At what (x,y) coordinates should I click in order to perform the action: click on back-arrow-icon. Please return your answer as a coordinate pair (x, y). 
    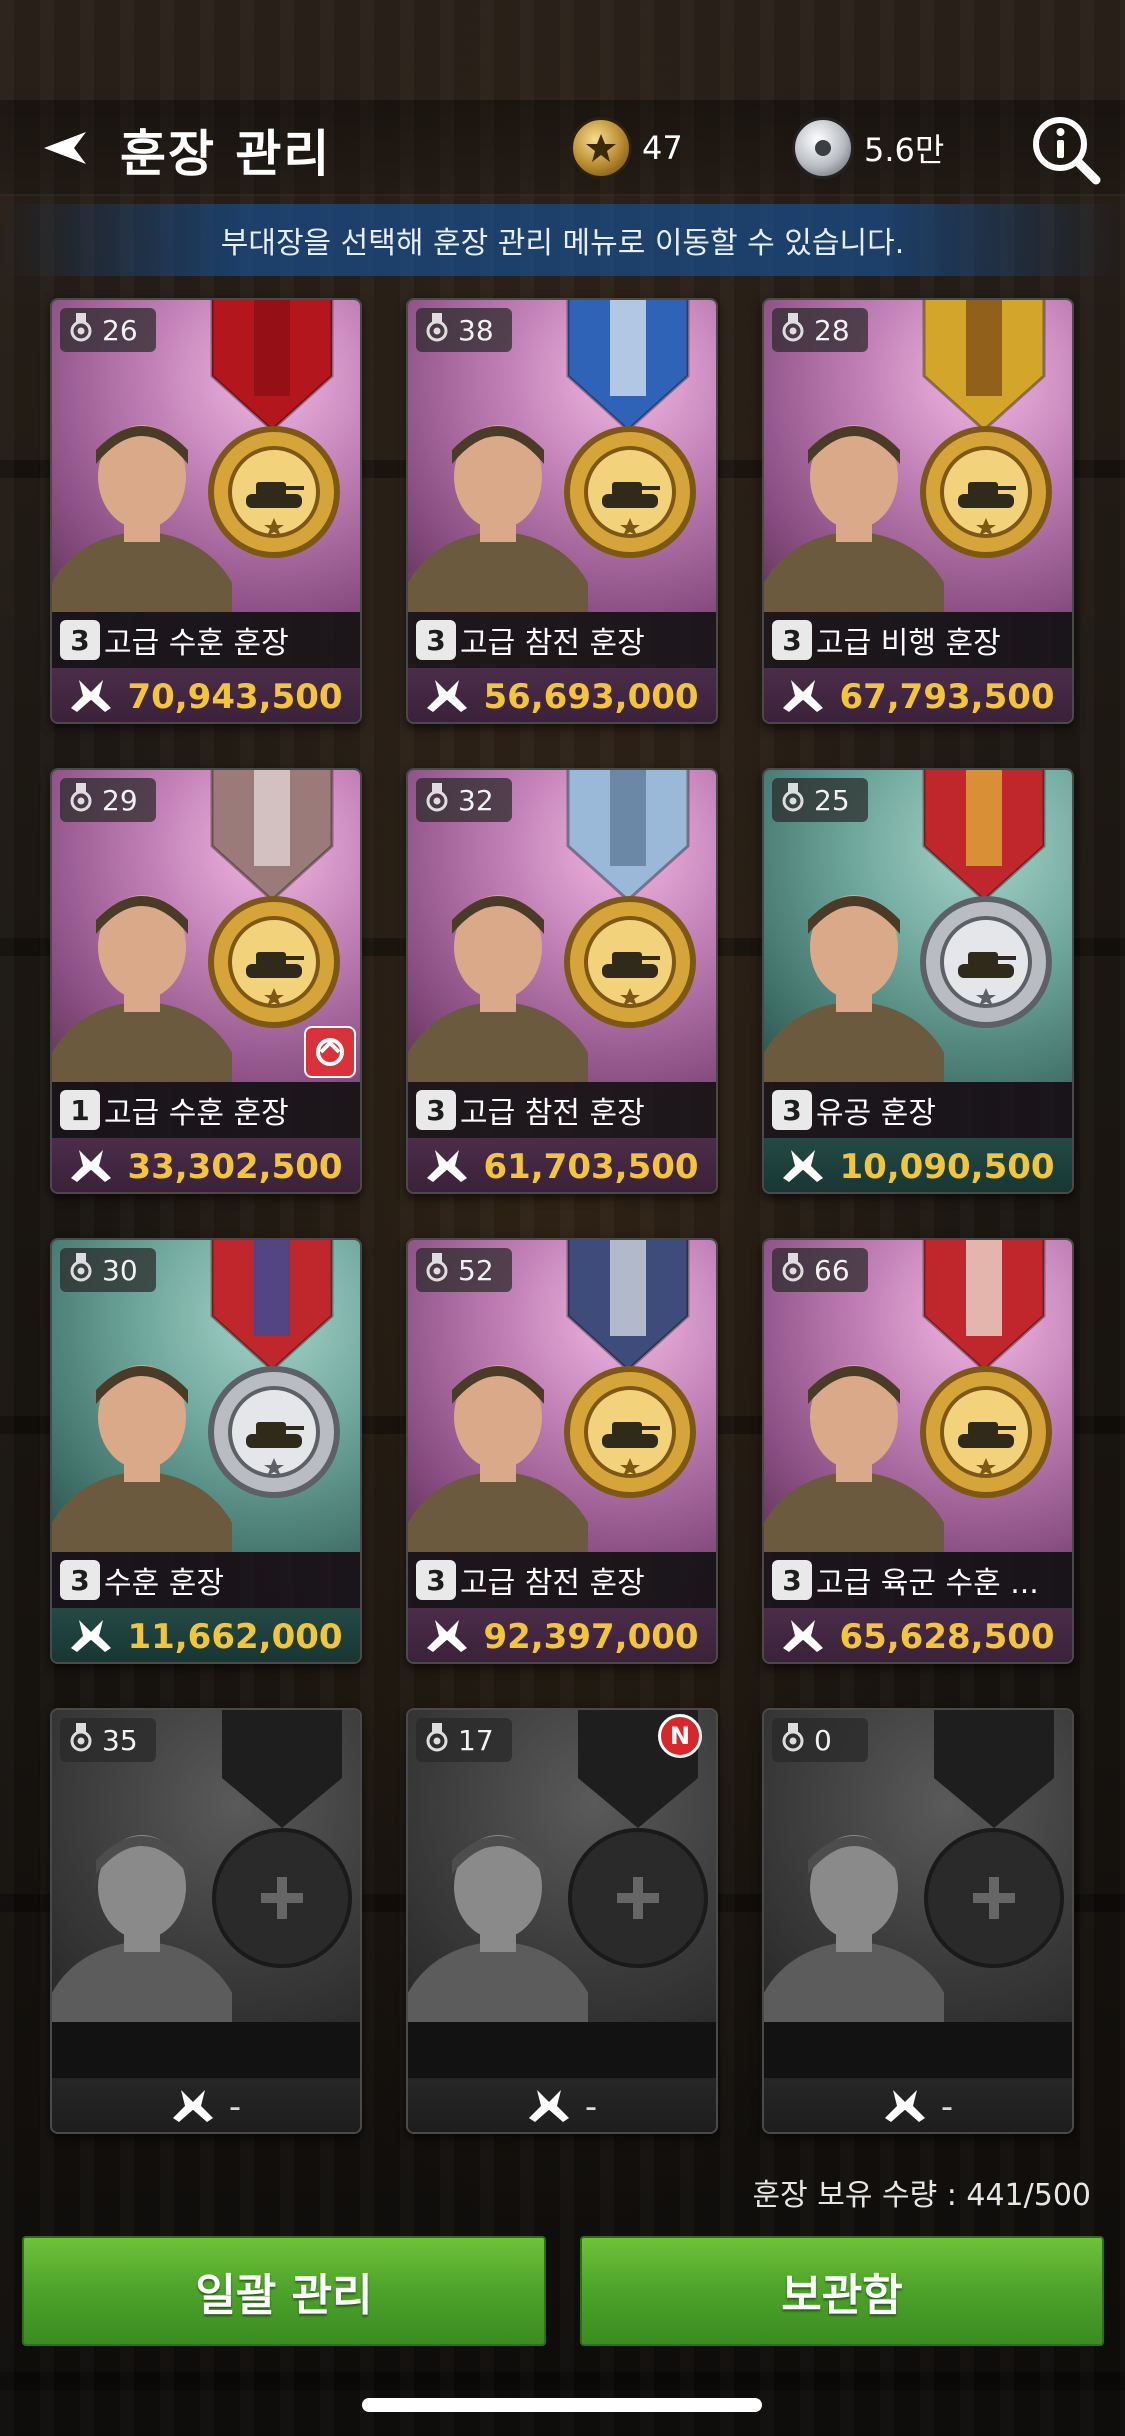
    Looking at the image, I should click on (65, 148).